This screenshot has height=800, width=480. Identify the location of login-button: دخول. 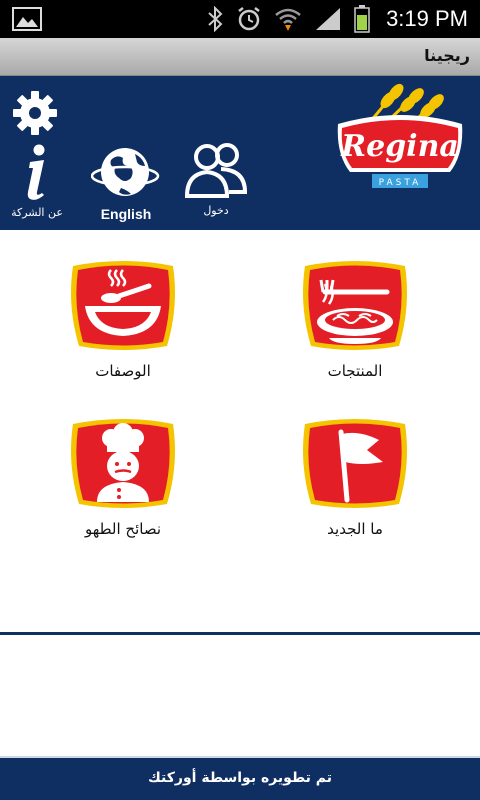
(216, 178).